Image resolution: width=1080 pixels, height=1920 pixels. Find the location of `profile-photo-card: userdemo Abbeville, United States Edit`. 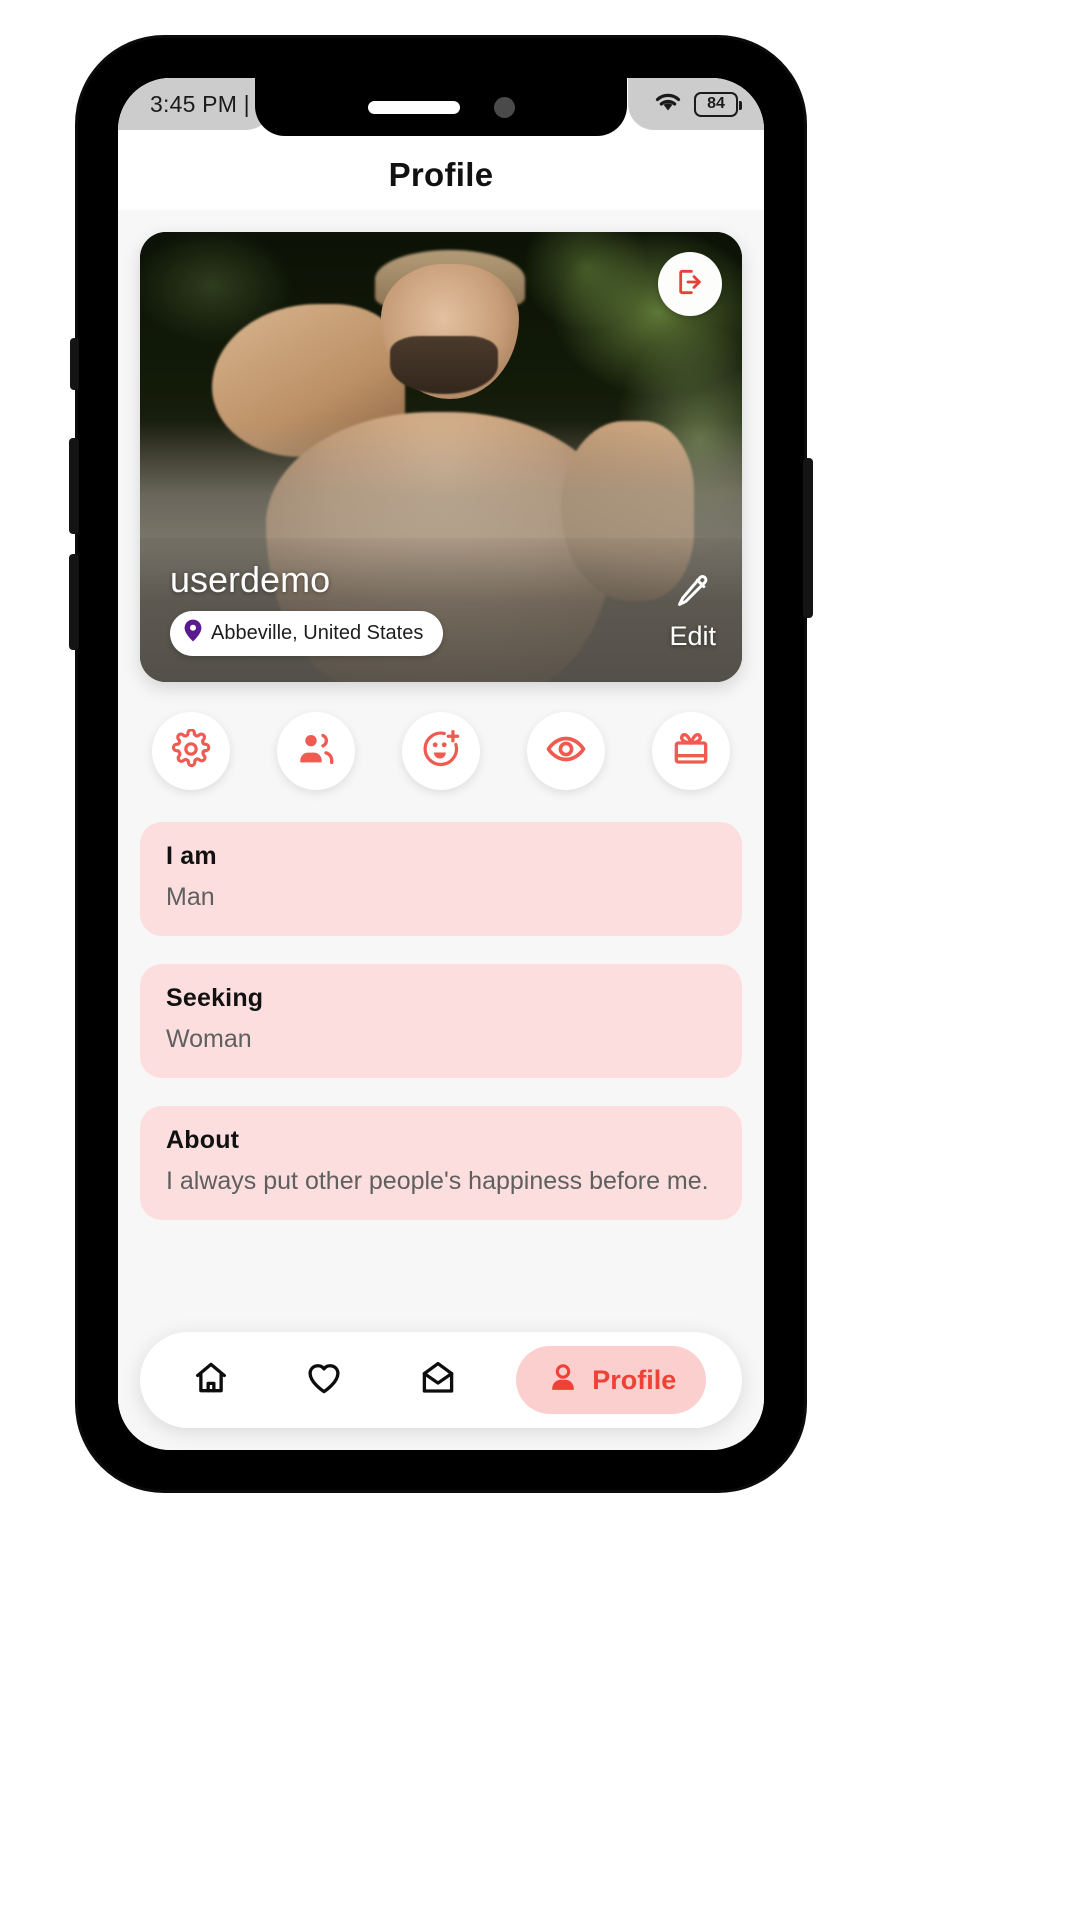

profile-photo-card: userdemo Abbeville, United States Edit is located at coordinates (441, 457).